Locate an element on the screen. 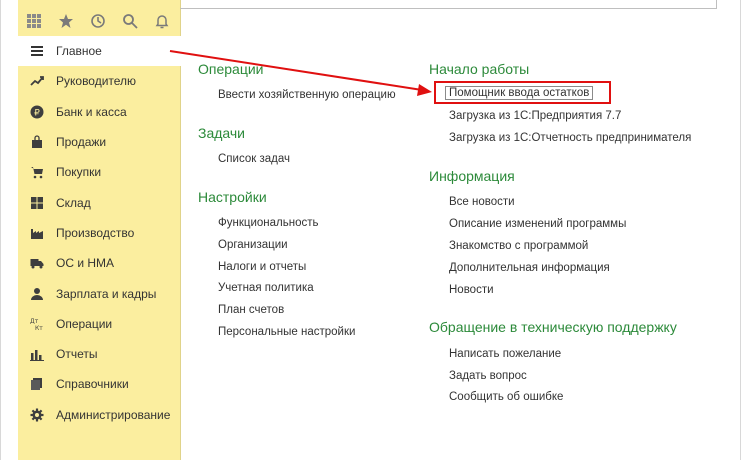 The height and width of the screenshot is (460, 750). link-write-suggestion: Написать пожелание is located at coordinates (505, 354).